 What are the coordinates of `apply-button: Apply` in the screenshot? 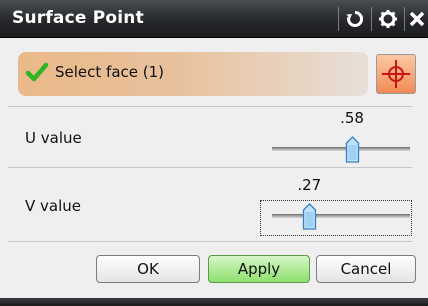 It's located at (259, 269).